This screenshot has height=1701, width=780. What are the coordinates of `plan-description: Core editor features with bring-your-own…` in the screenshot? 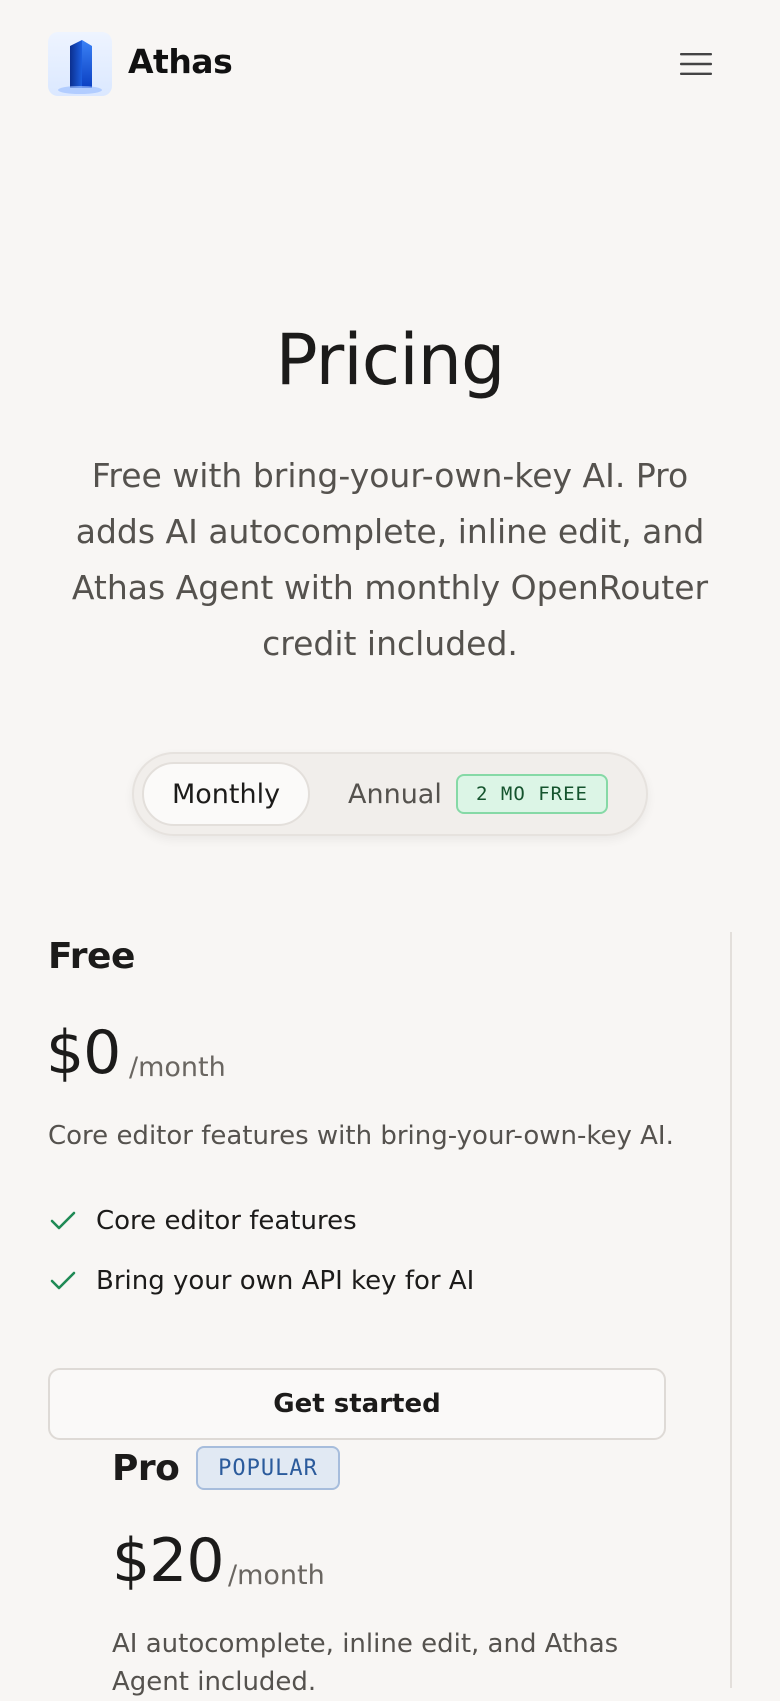 It's located at (361, 1136).